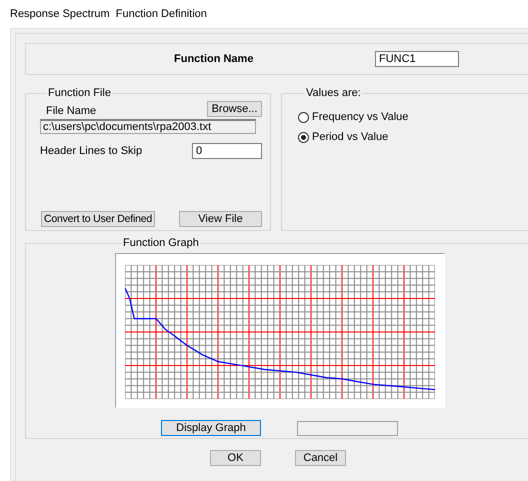  I want to click on header-lines-field: 0, so click(227, 151).